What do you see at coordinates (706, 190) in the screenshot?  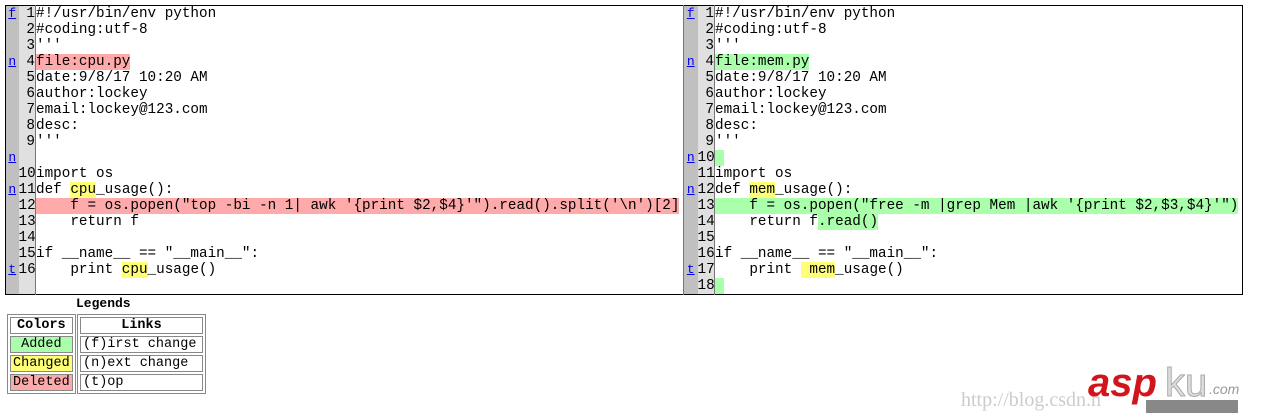 I see `right-line-number: 12` at bounding box center [706, 190].